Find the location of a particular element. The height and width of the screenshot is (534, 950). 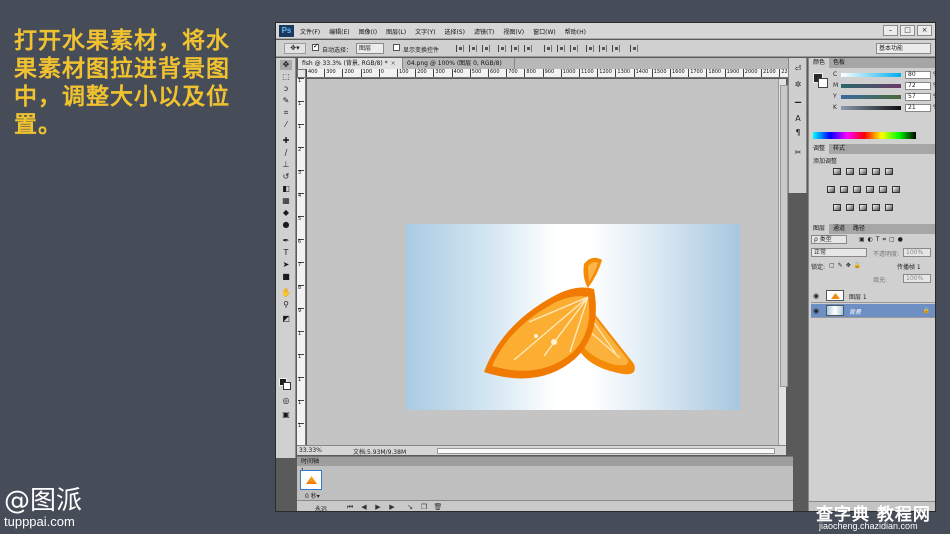

minimize-button: – is located at coordinates (890, 30).